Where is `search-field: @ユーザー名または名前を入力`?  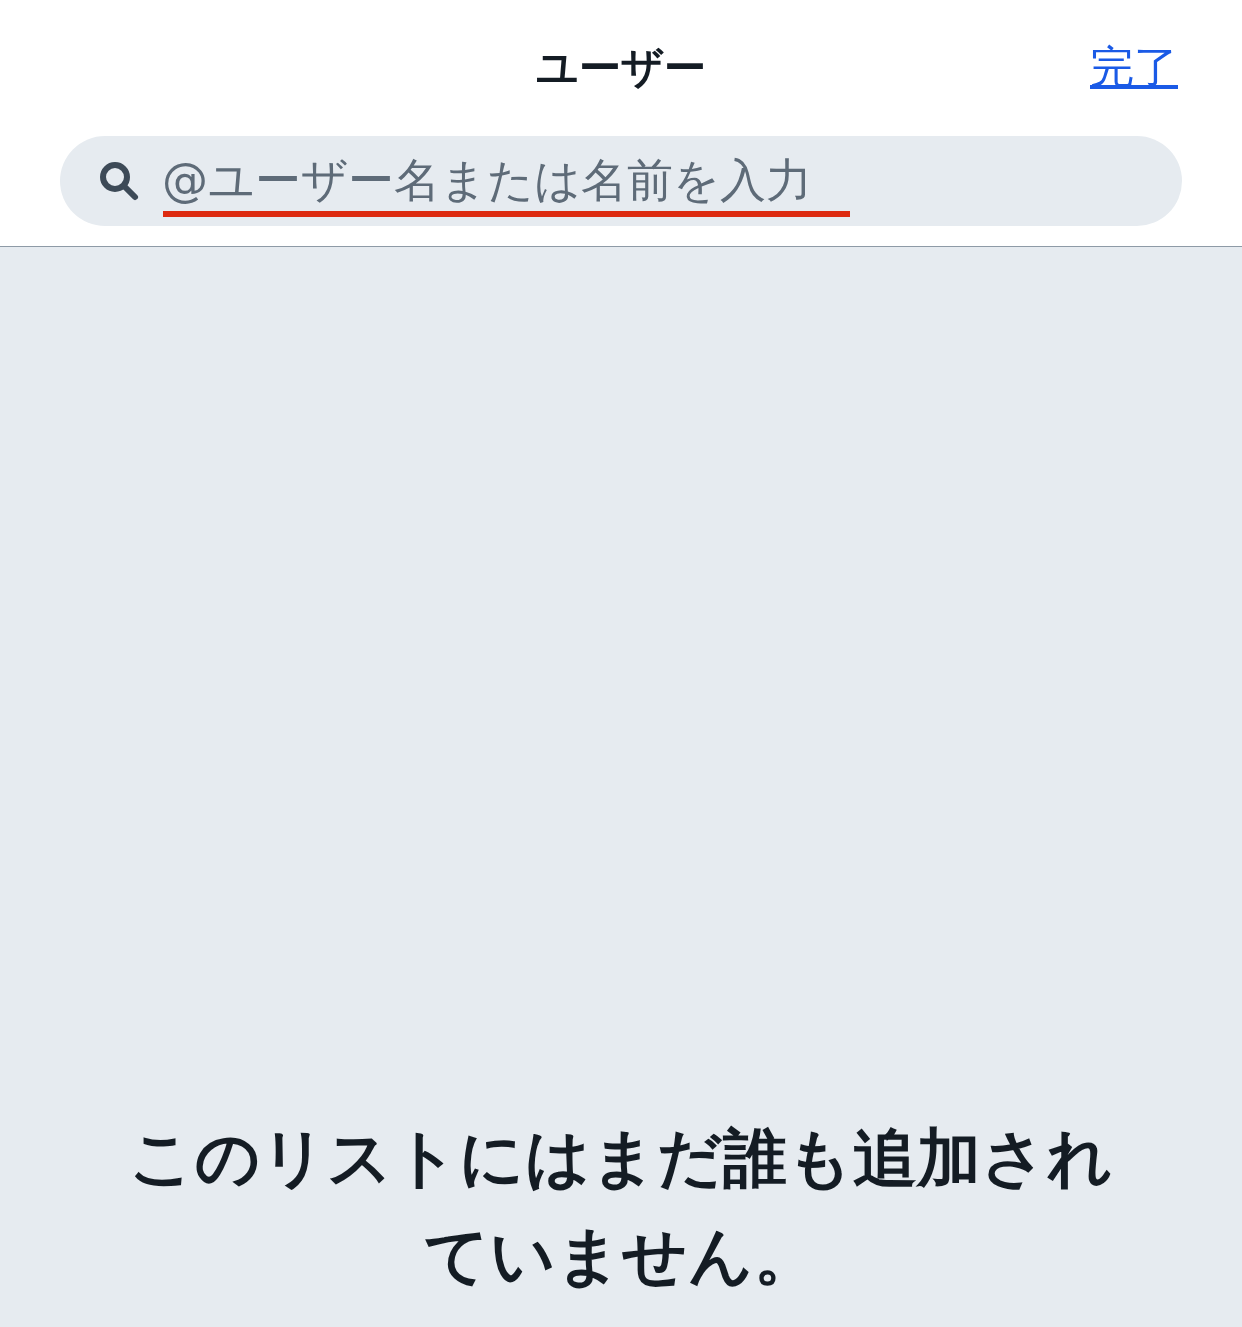
search-field: @ユーザー名または名前を入力 is located at coordinates (621, 181).